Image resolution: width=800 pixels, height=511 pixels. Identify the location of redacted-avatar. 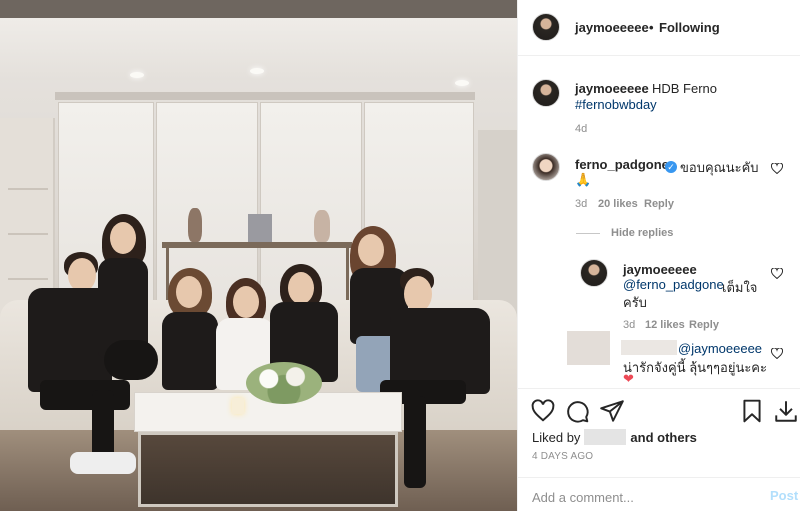
(588, 348).